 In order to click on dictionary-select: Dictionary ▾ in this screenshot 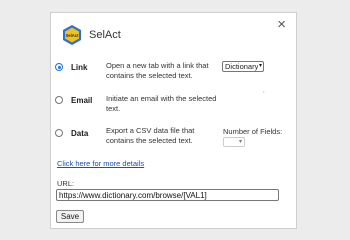, I will do `click(243, 66)`.